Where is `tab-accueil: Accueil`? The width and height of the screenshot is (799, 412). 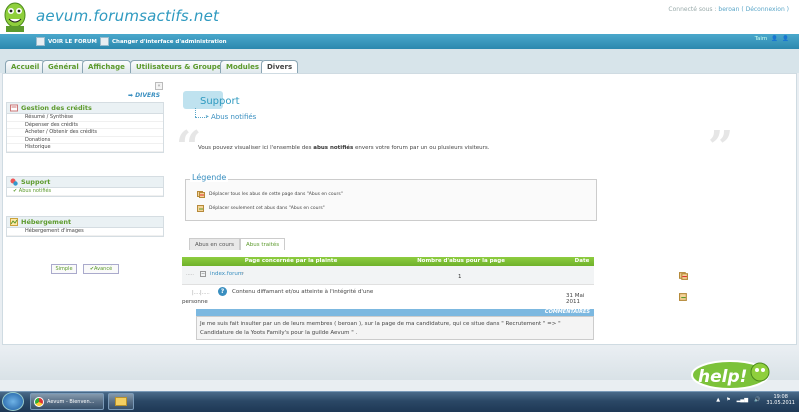
tab-accueil: Accueil is located at coordinates (25, 66).